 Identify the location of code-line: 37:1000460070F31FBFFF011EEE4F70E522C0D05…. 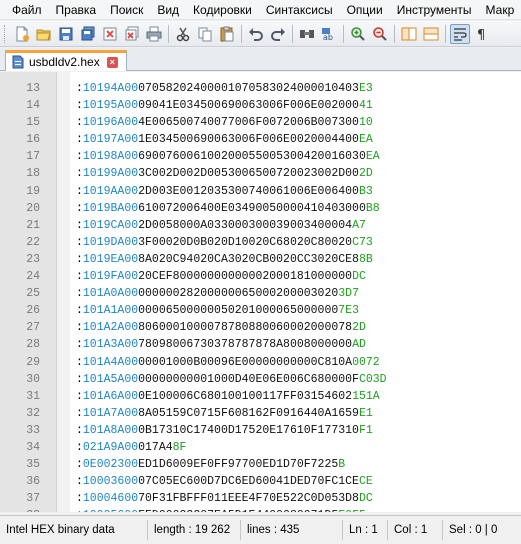
(260, 498).